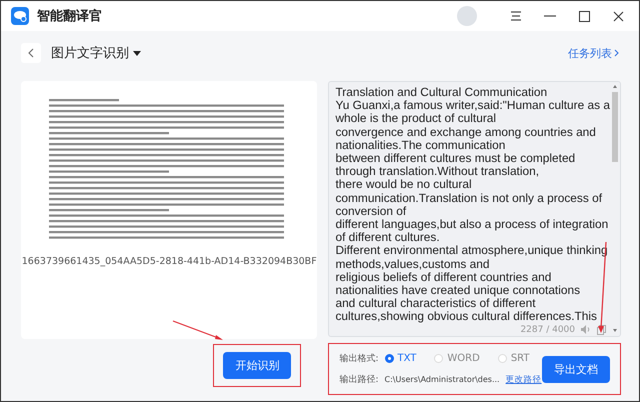 The width and height of the screenshot is (640, 402). Describe the element at coordinates (584, 16) in the screenshot. I see `maximize-icon` at that location.